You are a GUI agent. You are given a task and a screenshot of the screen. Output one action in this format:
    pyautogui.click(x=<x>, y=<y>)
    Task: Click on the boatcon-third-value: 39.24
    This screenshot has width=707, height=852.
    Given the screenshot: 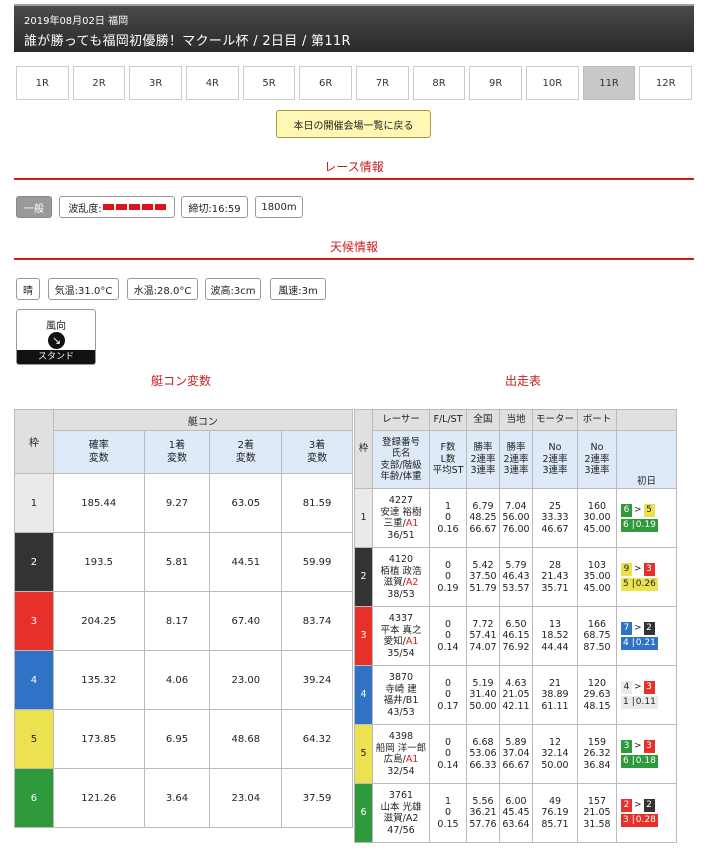 What is the action you would take?
    pyautogui.click(x=317, y=680)
    